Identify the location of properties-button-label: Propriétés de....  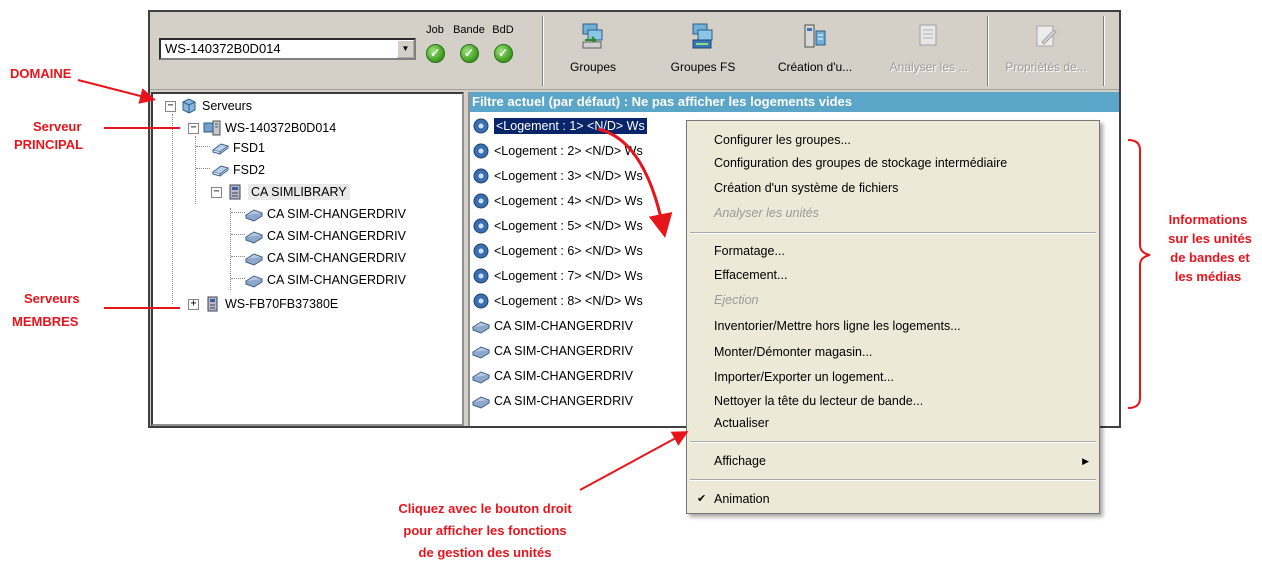
(1046, 67).